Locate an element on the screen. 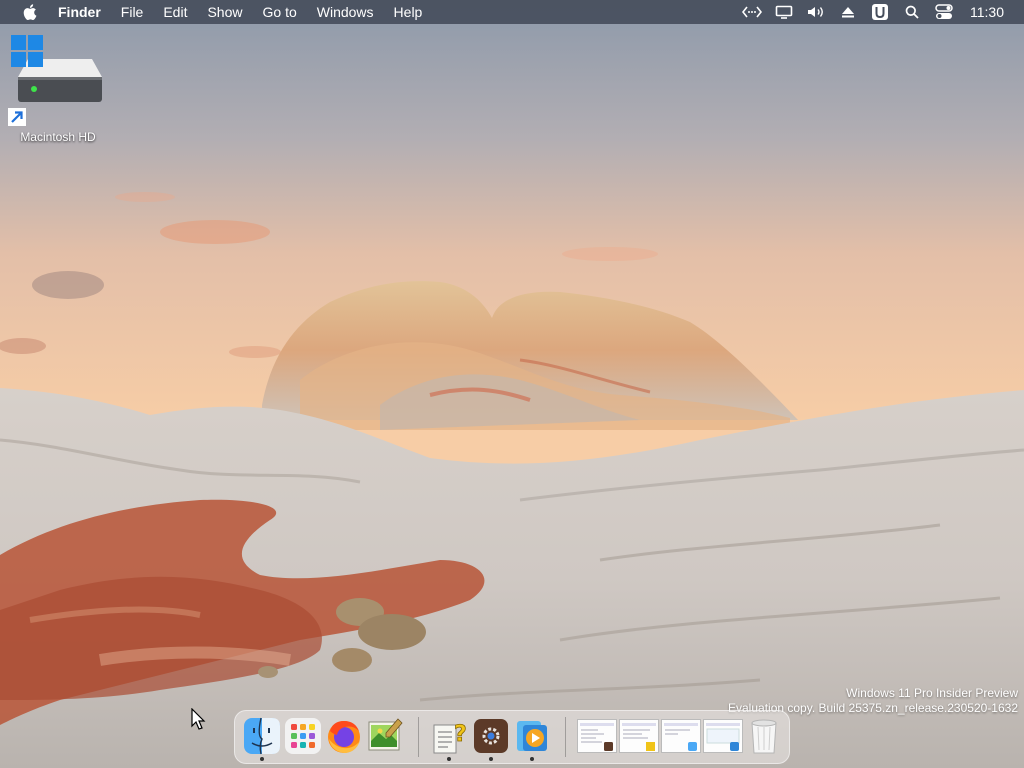  desktop-icon-macintosh-hd: Macintosh HD is located at coordinates (57, 91).